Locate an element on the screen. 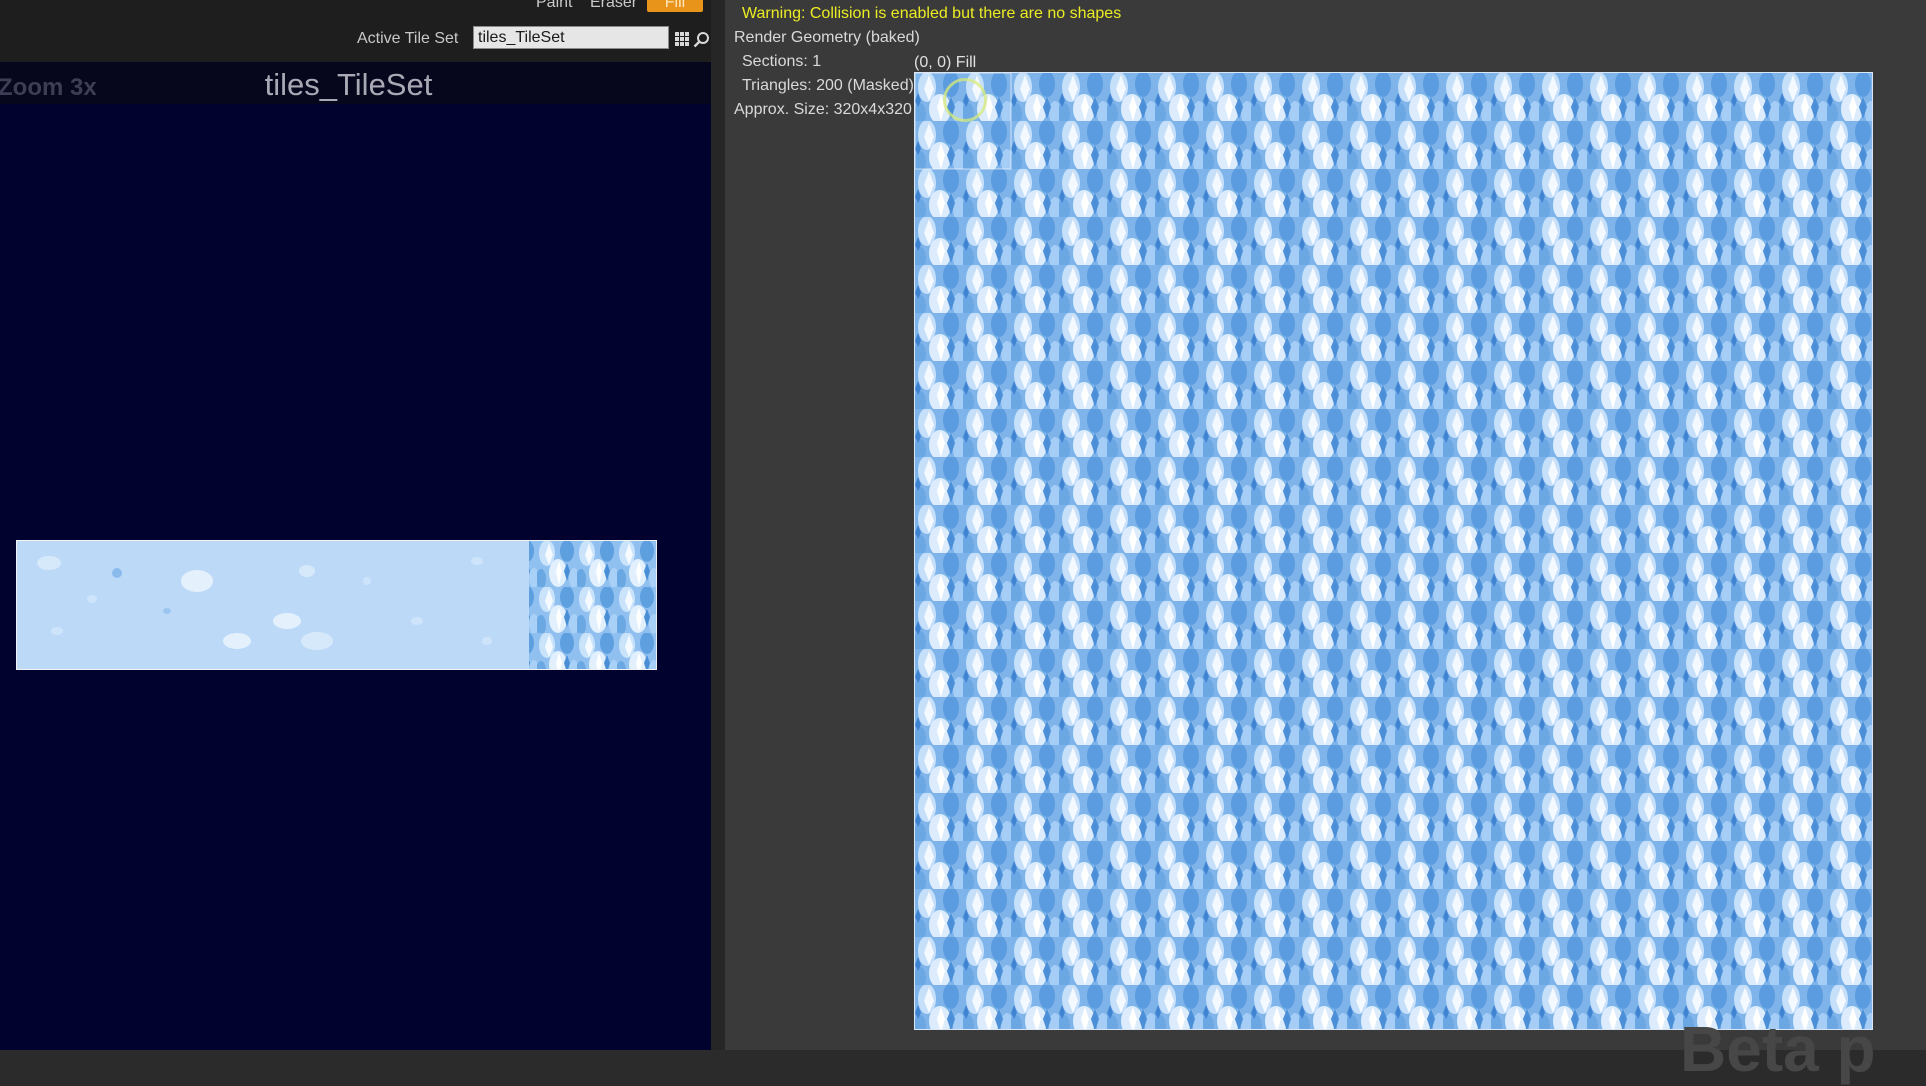 This screenshot has height=1086, width=1926. search-icon is located at coordinates (701, 39).